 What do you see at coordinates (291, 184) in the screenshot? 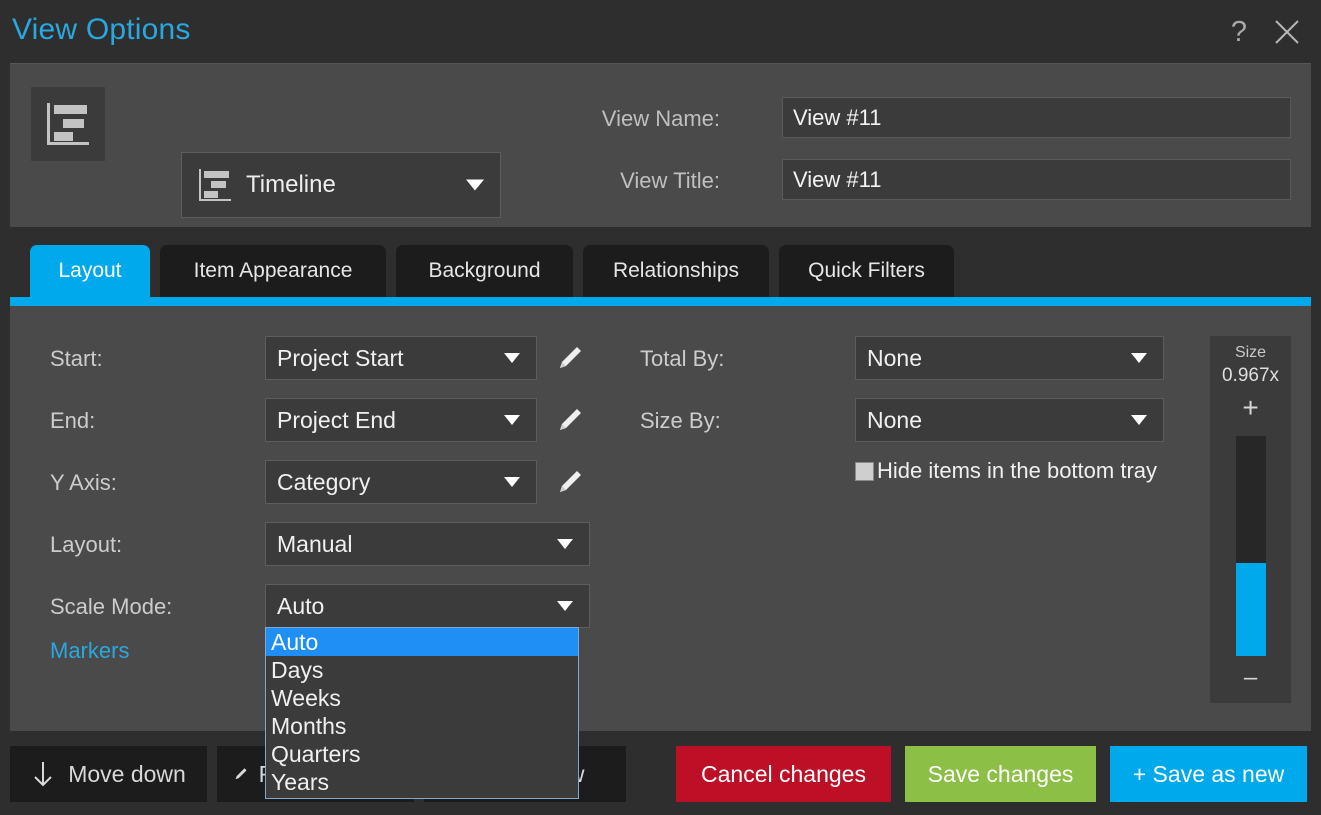
I see `view-type-value: Timeline` at bounding box center [291, 184].